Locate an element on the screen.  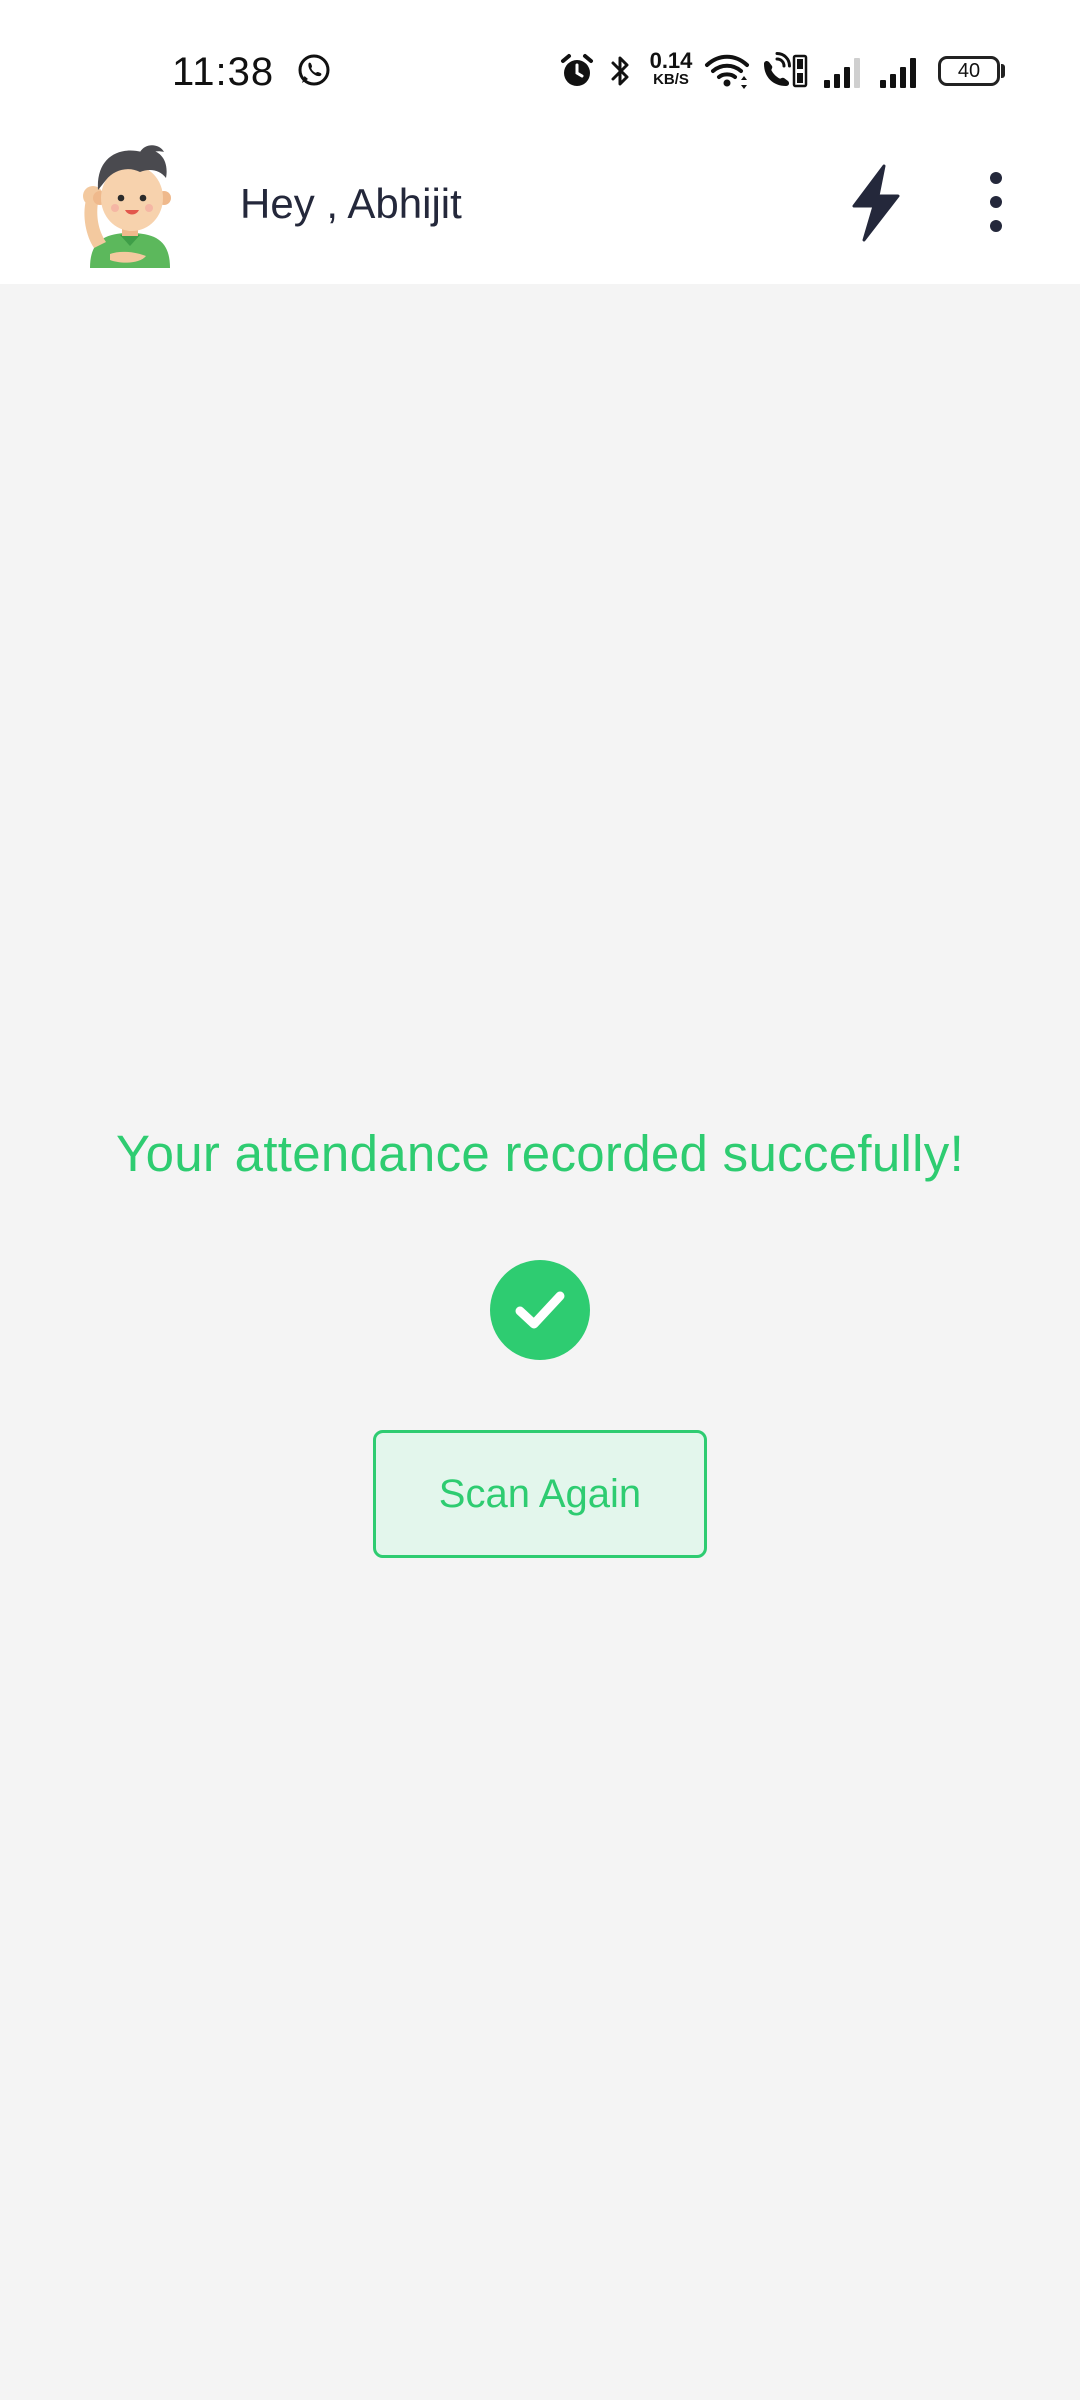
avatar is located at coordinates (130, 203).